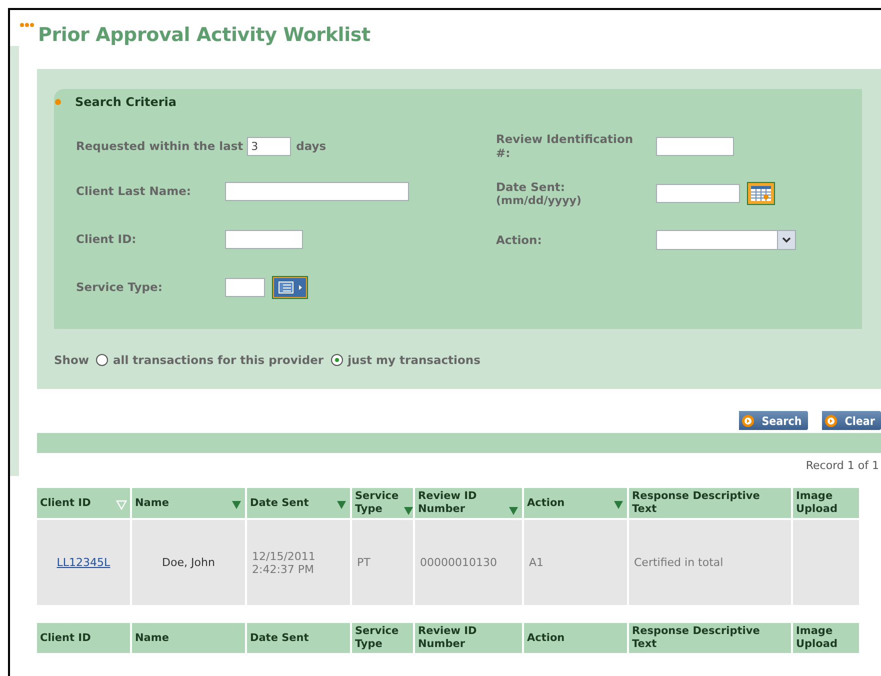  Describe the element at coordinates (531, 187) in the screenshot. I see `field-label: Date Sent:` at that location.